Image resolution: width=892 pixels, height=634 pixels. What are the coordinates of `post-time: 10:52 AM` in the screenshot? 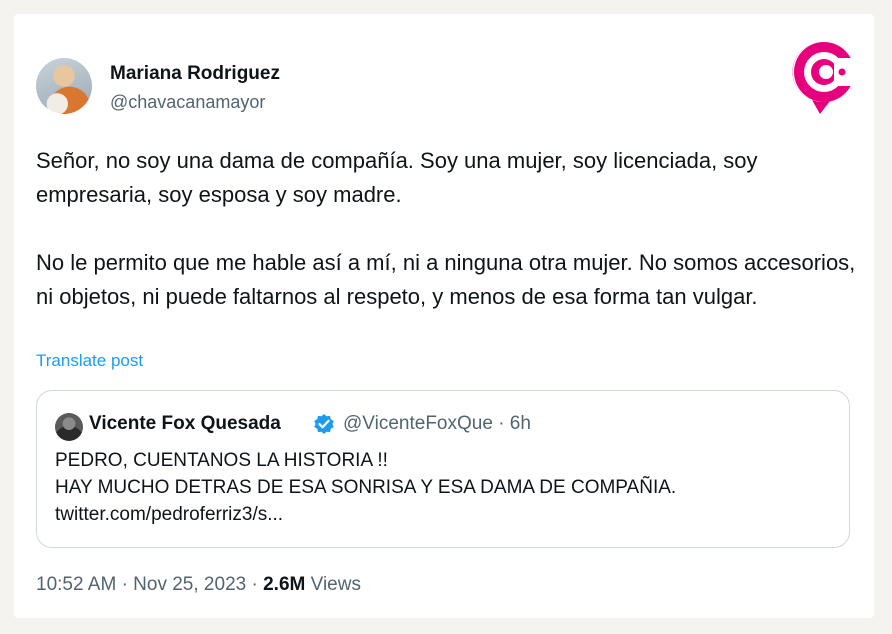 It's located at (76, 584).